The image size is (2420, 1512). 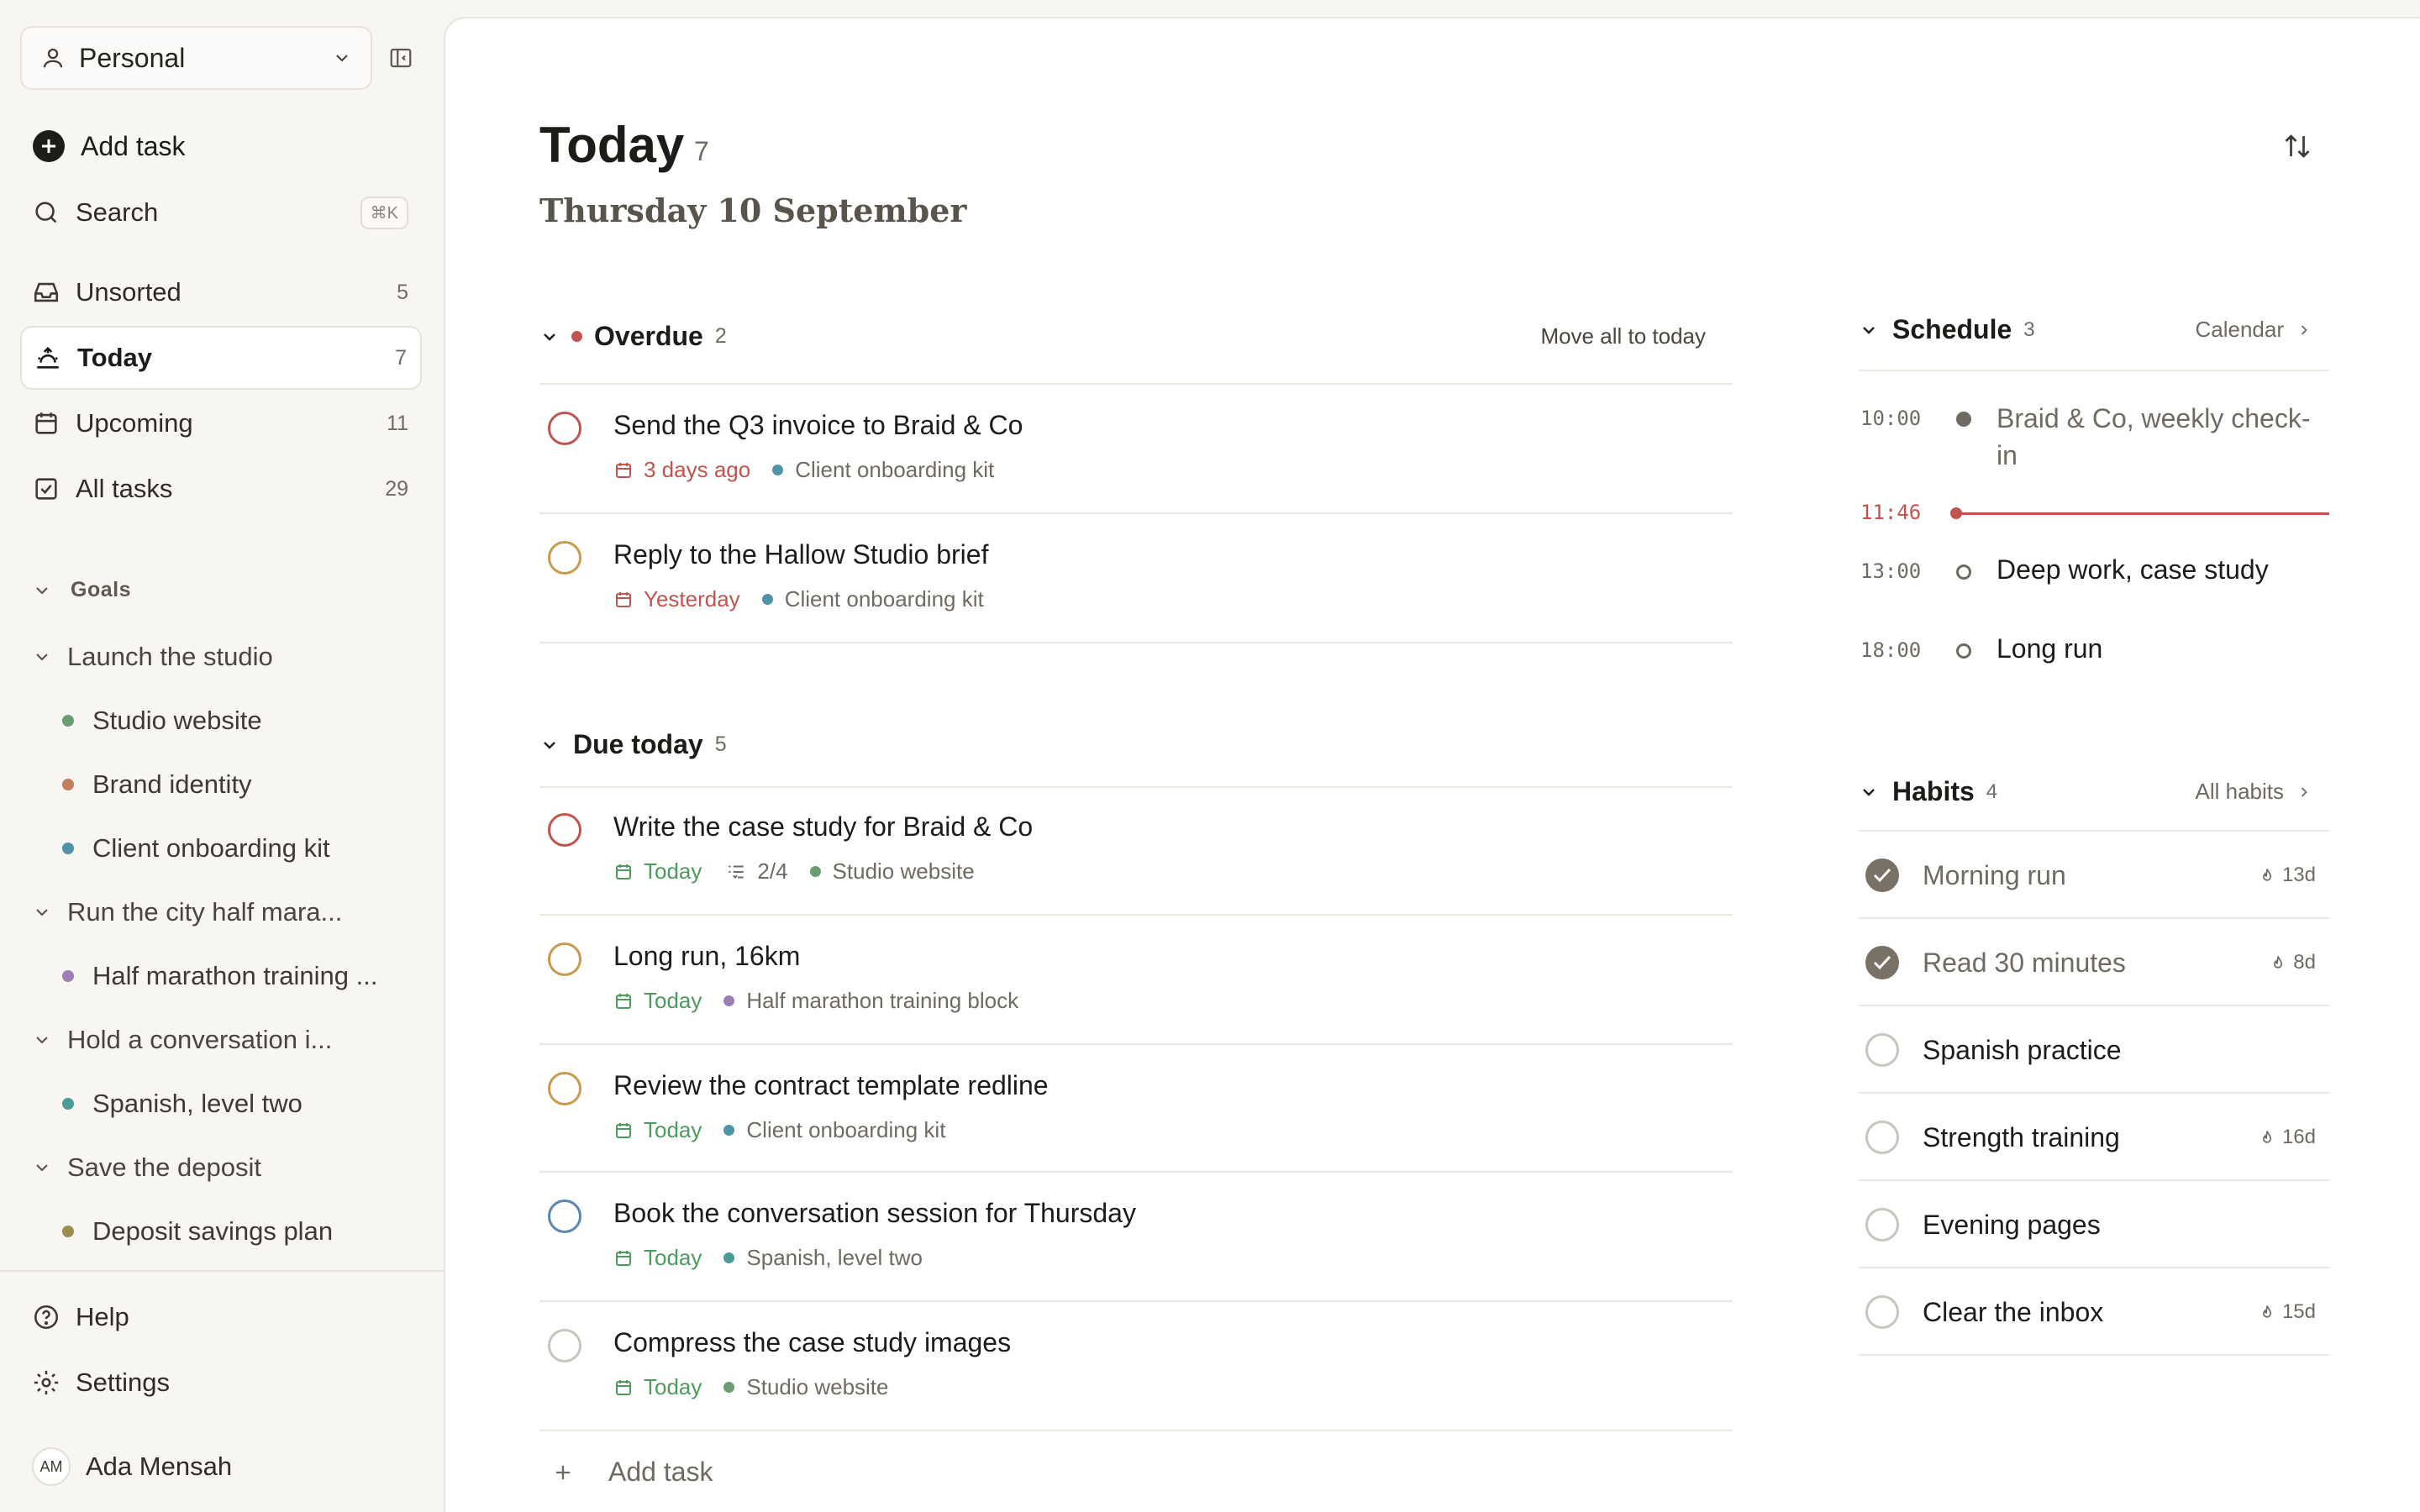 What do you see at coordinates (196, 58) in the screenshot?
I see `workspace-switcher: Personal` at bounding box center [196, 58].